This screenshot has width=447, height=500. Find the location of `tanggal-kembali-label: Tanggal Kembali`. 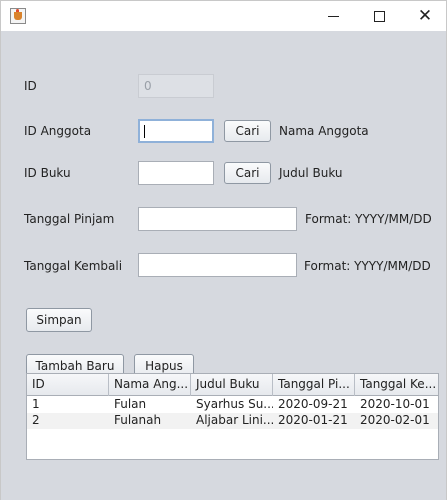

tanggal-kembali-label: Tanggal Kembali is located at coordinates (73, 266).